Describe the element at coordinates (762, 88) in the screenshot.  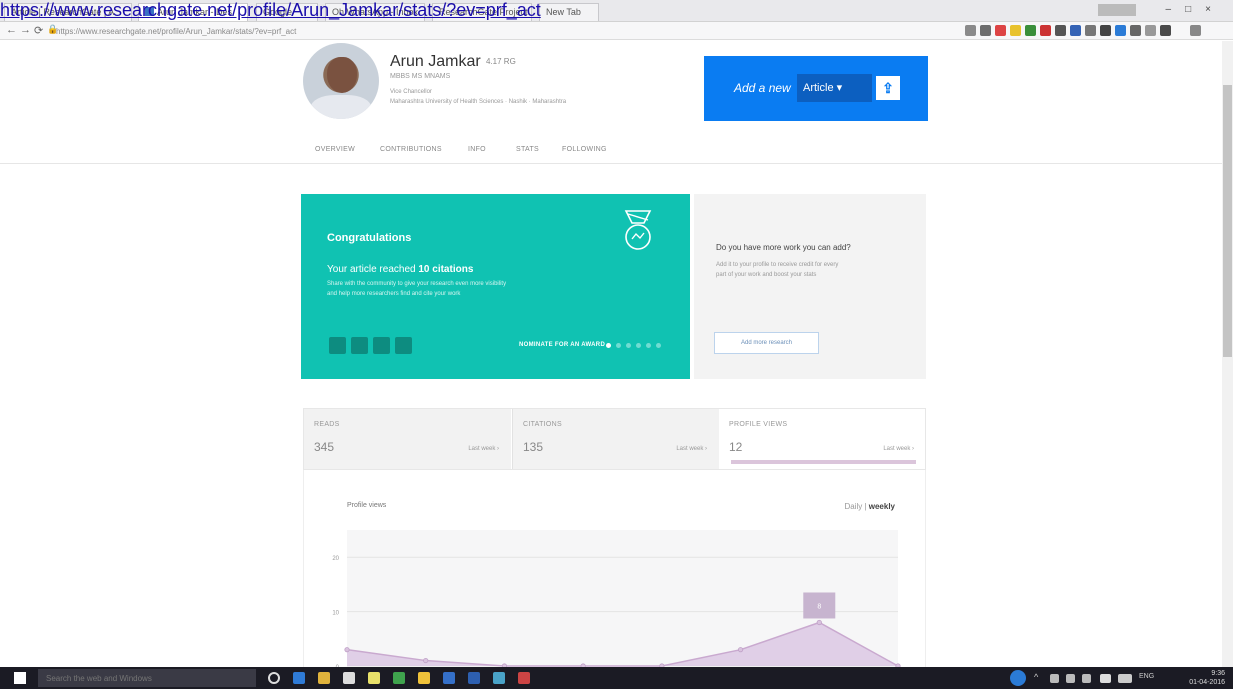
I see `add-new-label: Add a new` at that location.